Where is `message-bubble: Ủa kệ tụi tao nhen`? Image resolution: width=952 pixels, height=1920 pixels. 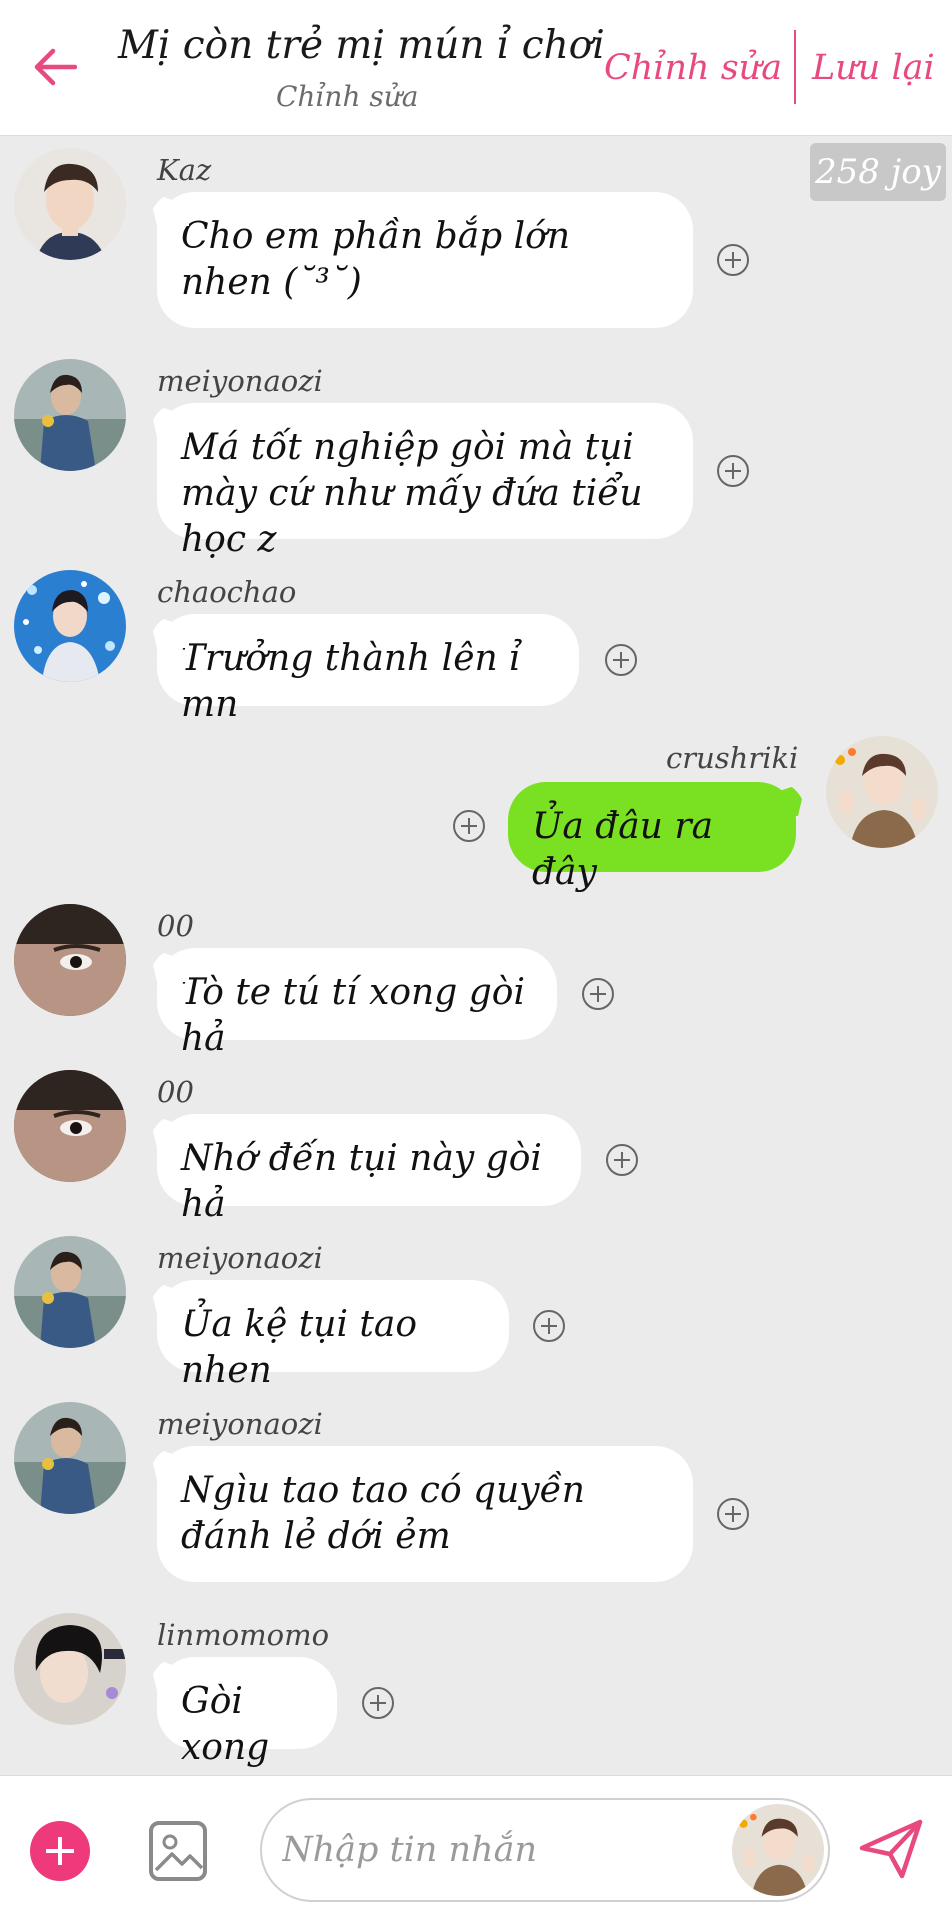
message-bubble: Ủa kệ tụi tao nhen is located at coordinates (333, 1335).